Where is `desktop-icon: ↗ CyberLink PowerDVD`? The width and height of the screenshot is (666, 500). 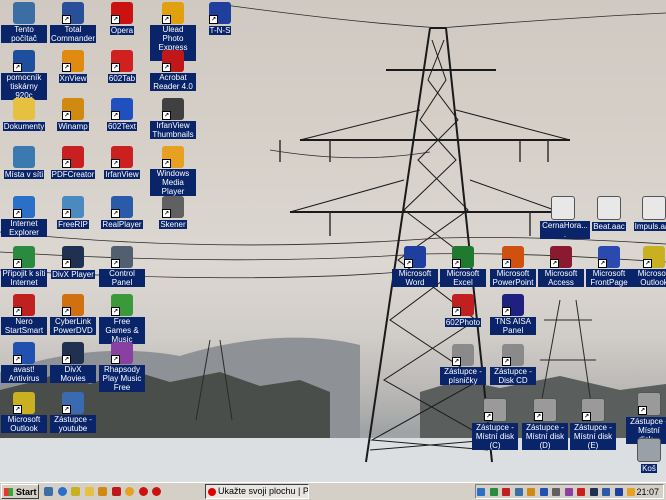 desktop-icon: ↗ CyberLink PowerDVD is located at coordinates (73, 314).